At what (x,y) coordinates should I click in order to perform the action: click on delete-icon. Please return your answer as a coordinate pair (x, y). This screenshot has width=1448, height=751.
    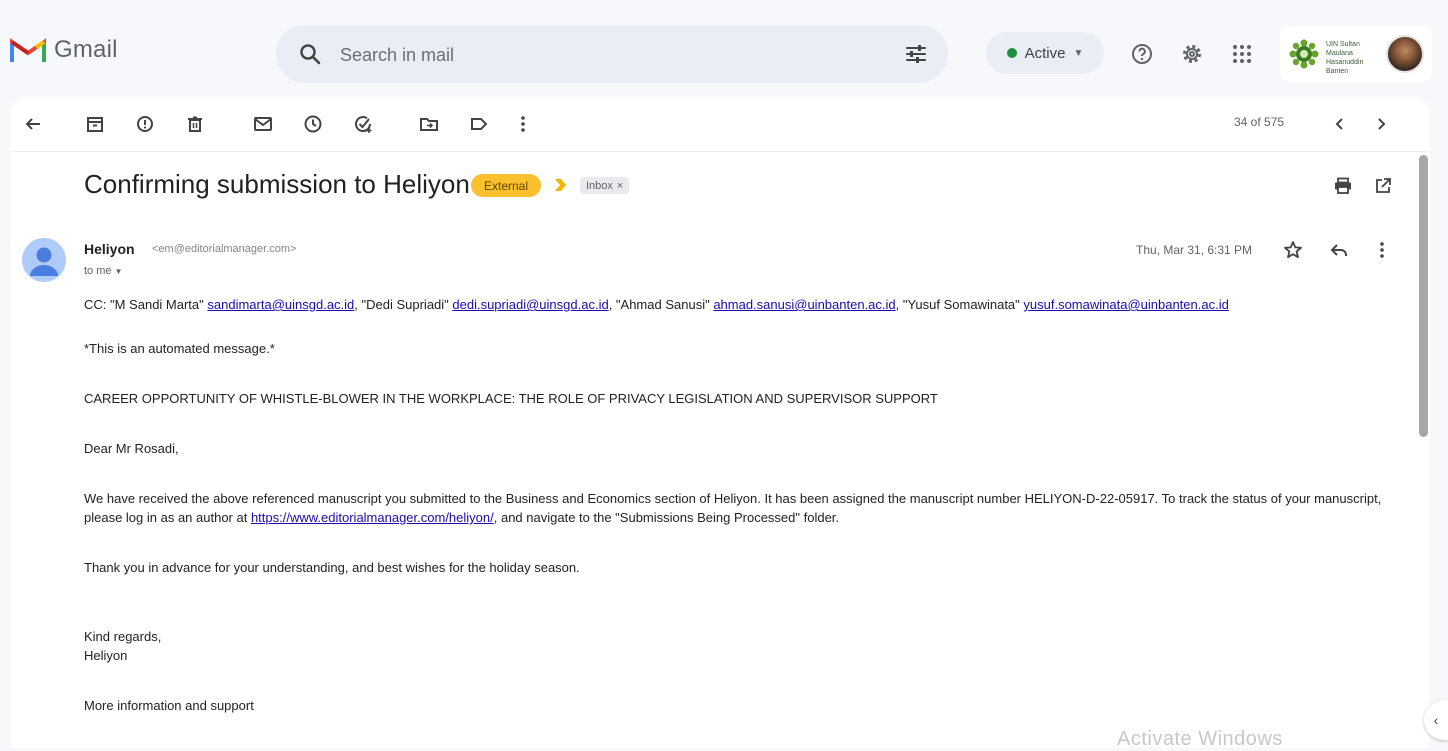
    Looking at the image, I should click on (195, 124).